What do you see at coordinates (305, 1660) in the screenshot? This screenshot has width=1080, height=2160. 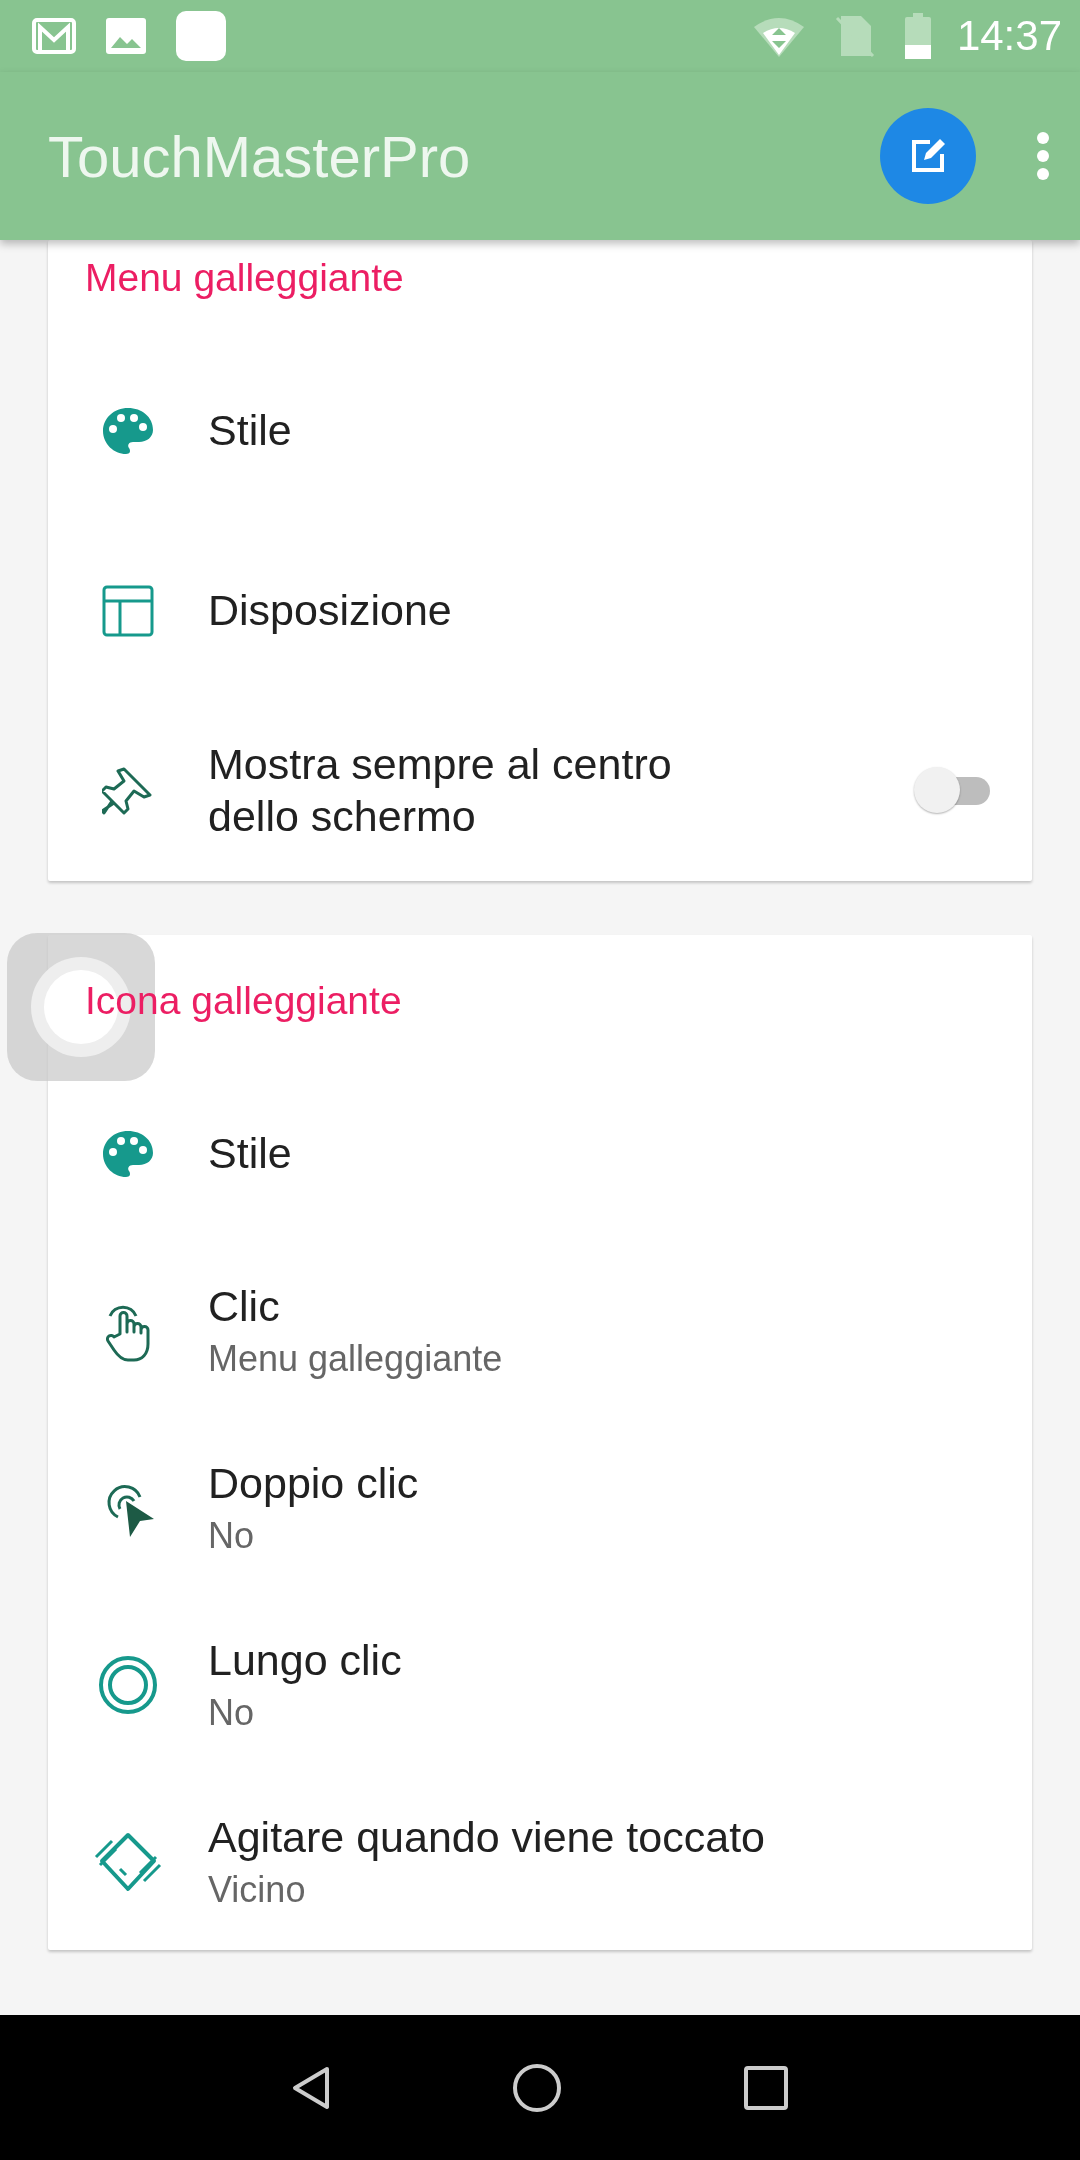 I see `item-title: Lungo clic` at bounding box center [305, 1660].